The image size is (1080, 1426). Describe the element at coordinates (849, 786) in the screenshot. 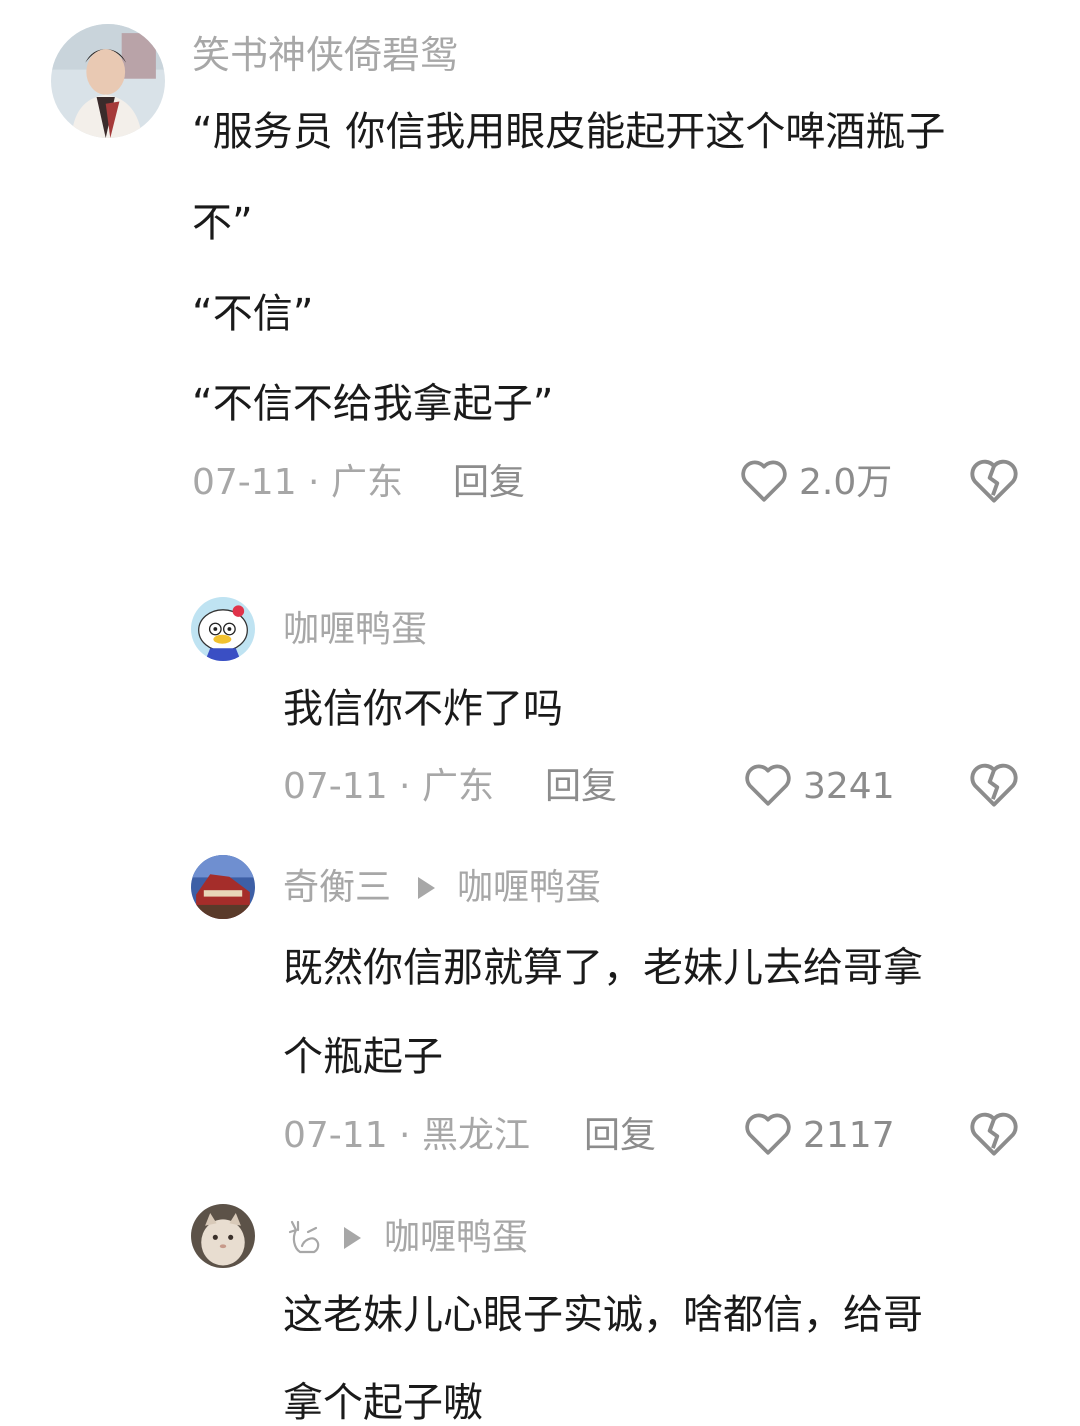

I see `like-count: 3241` at that location.